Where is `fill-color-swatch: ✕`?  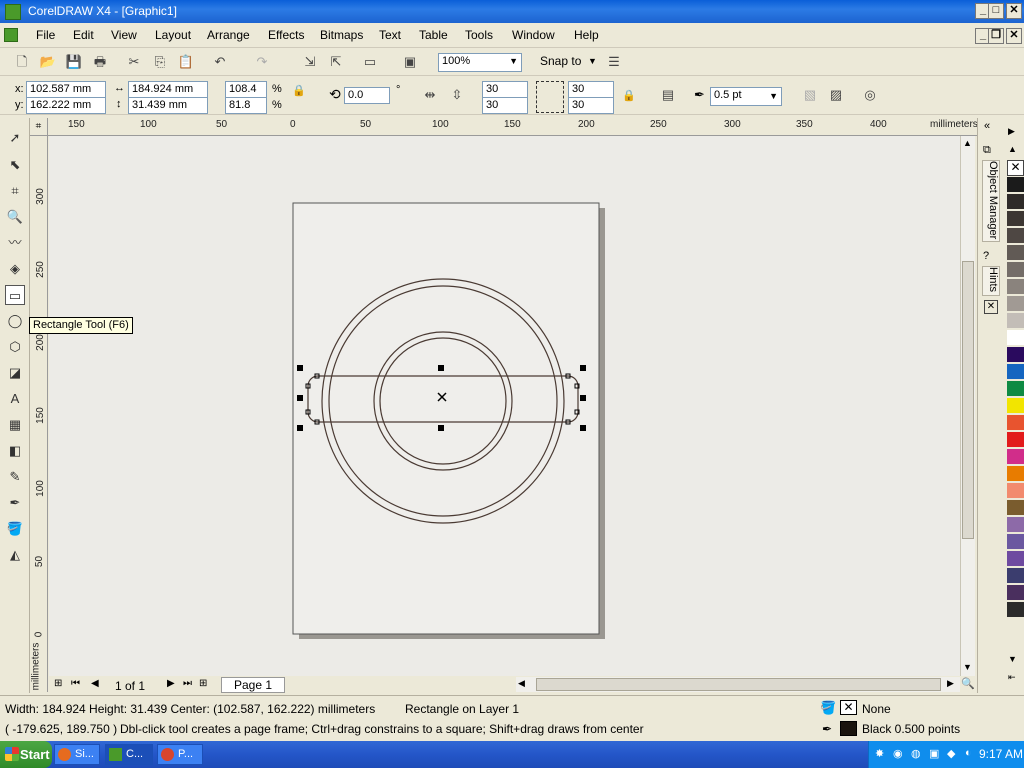 fill-color-swatch: ✕ is located at coordinates (848, 707).